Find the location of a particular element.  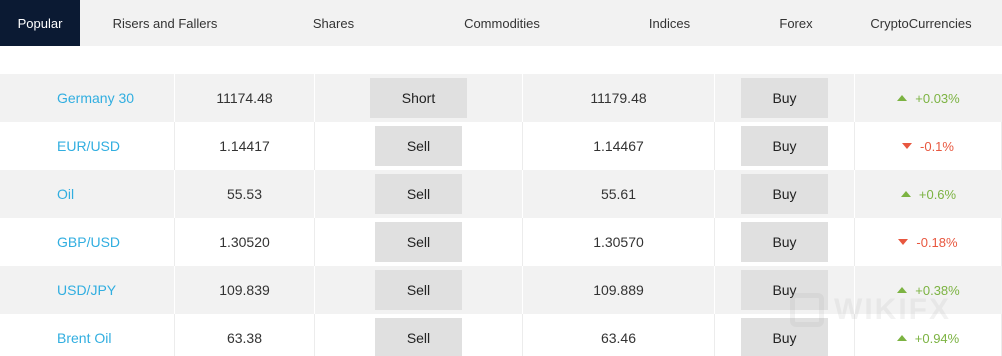

watermark: WIKIFX is located at coordinates (890, 310).